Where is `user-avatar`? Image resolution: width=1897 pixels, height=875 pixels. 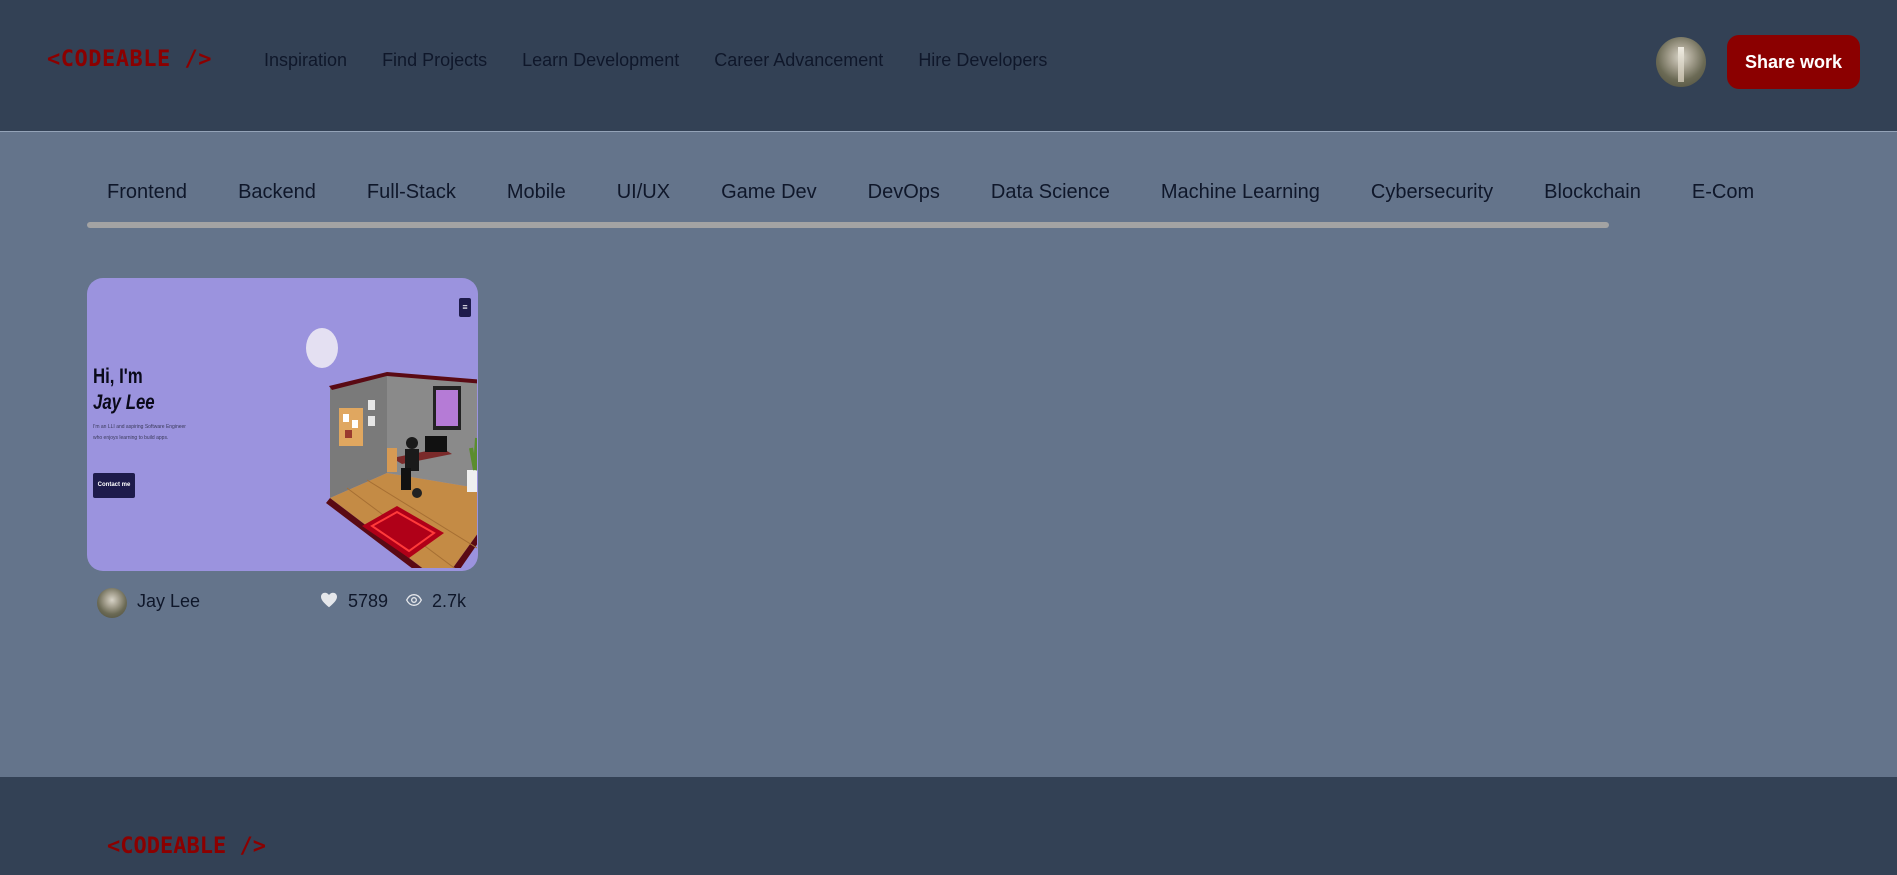 user-avatar is located at coordinates (1681, 62).